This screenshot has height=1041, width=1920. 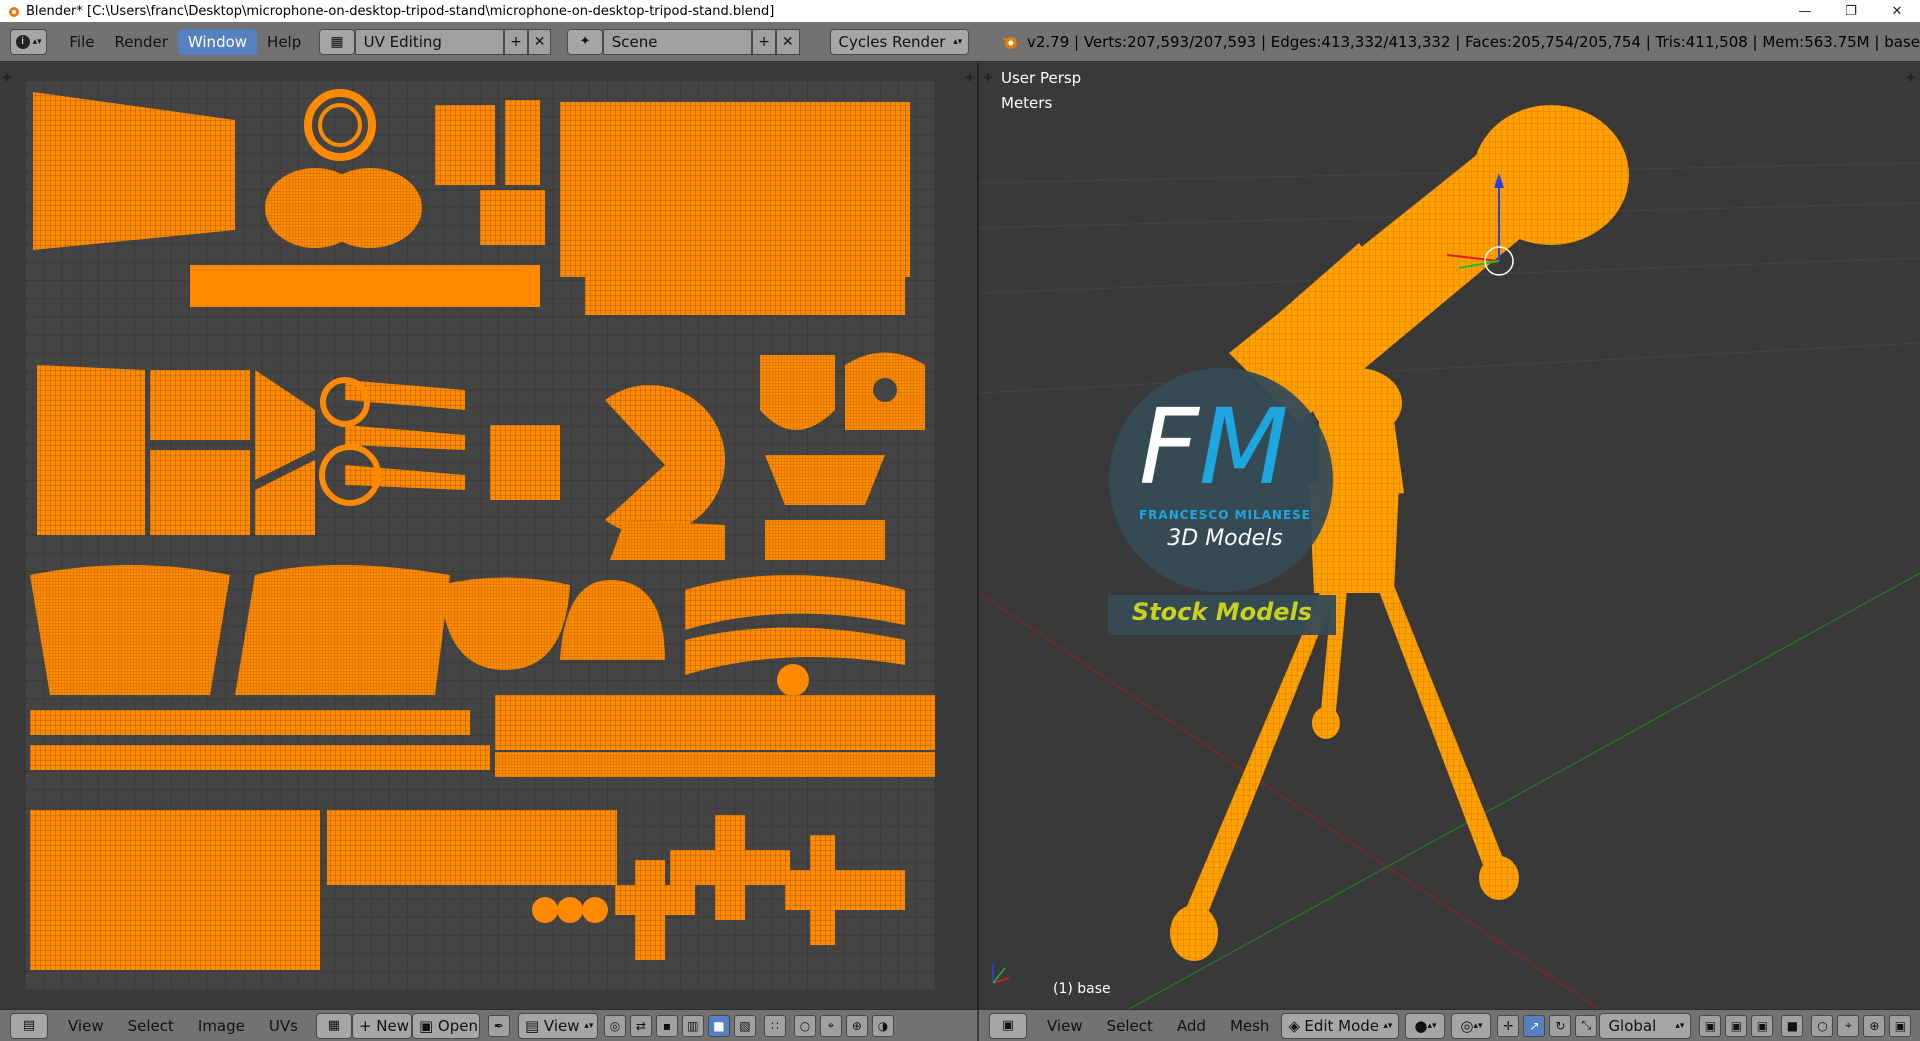 I want to click on menu-file: File, so click(x=81, y=42).